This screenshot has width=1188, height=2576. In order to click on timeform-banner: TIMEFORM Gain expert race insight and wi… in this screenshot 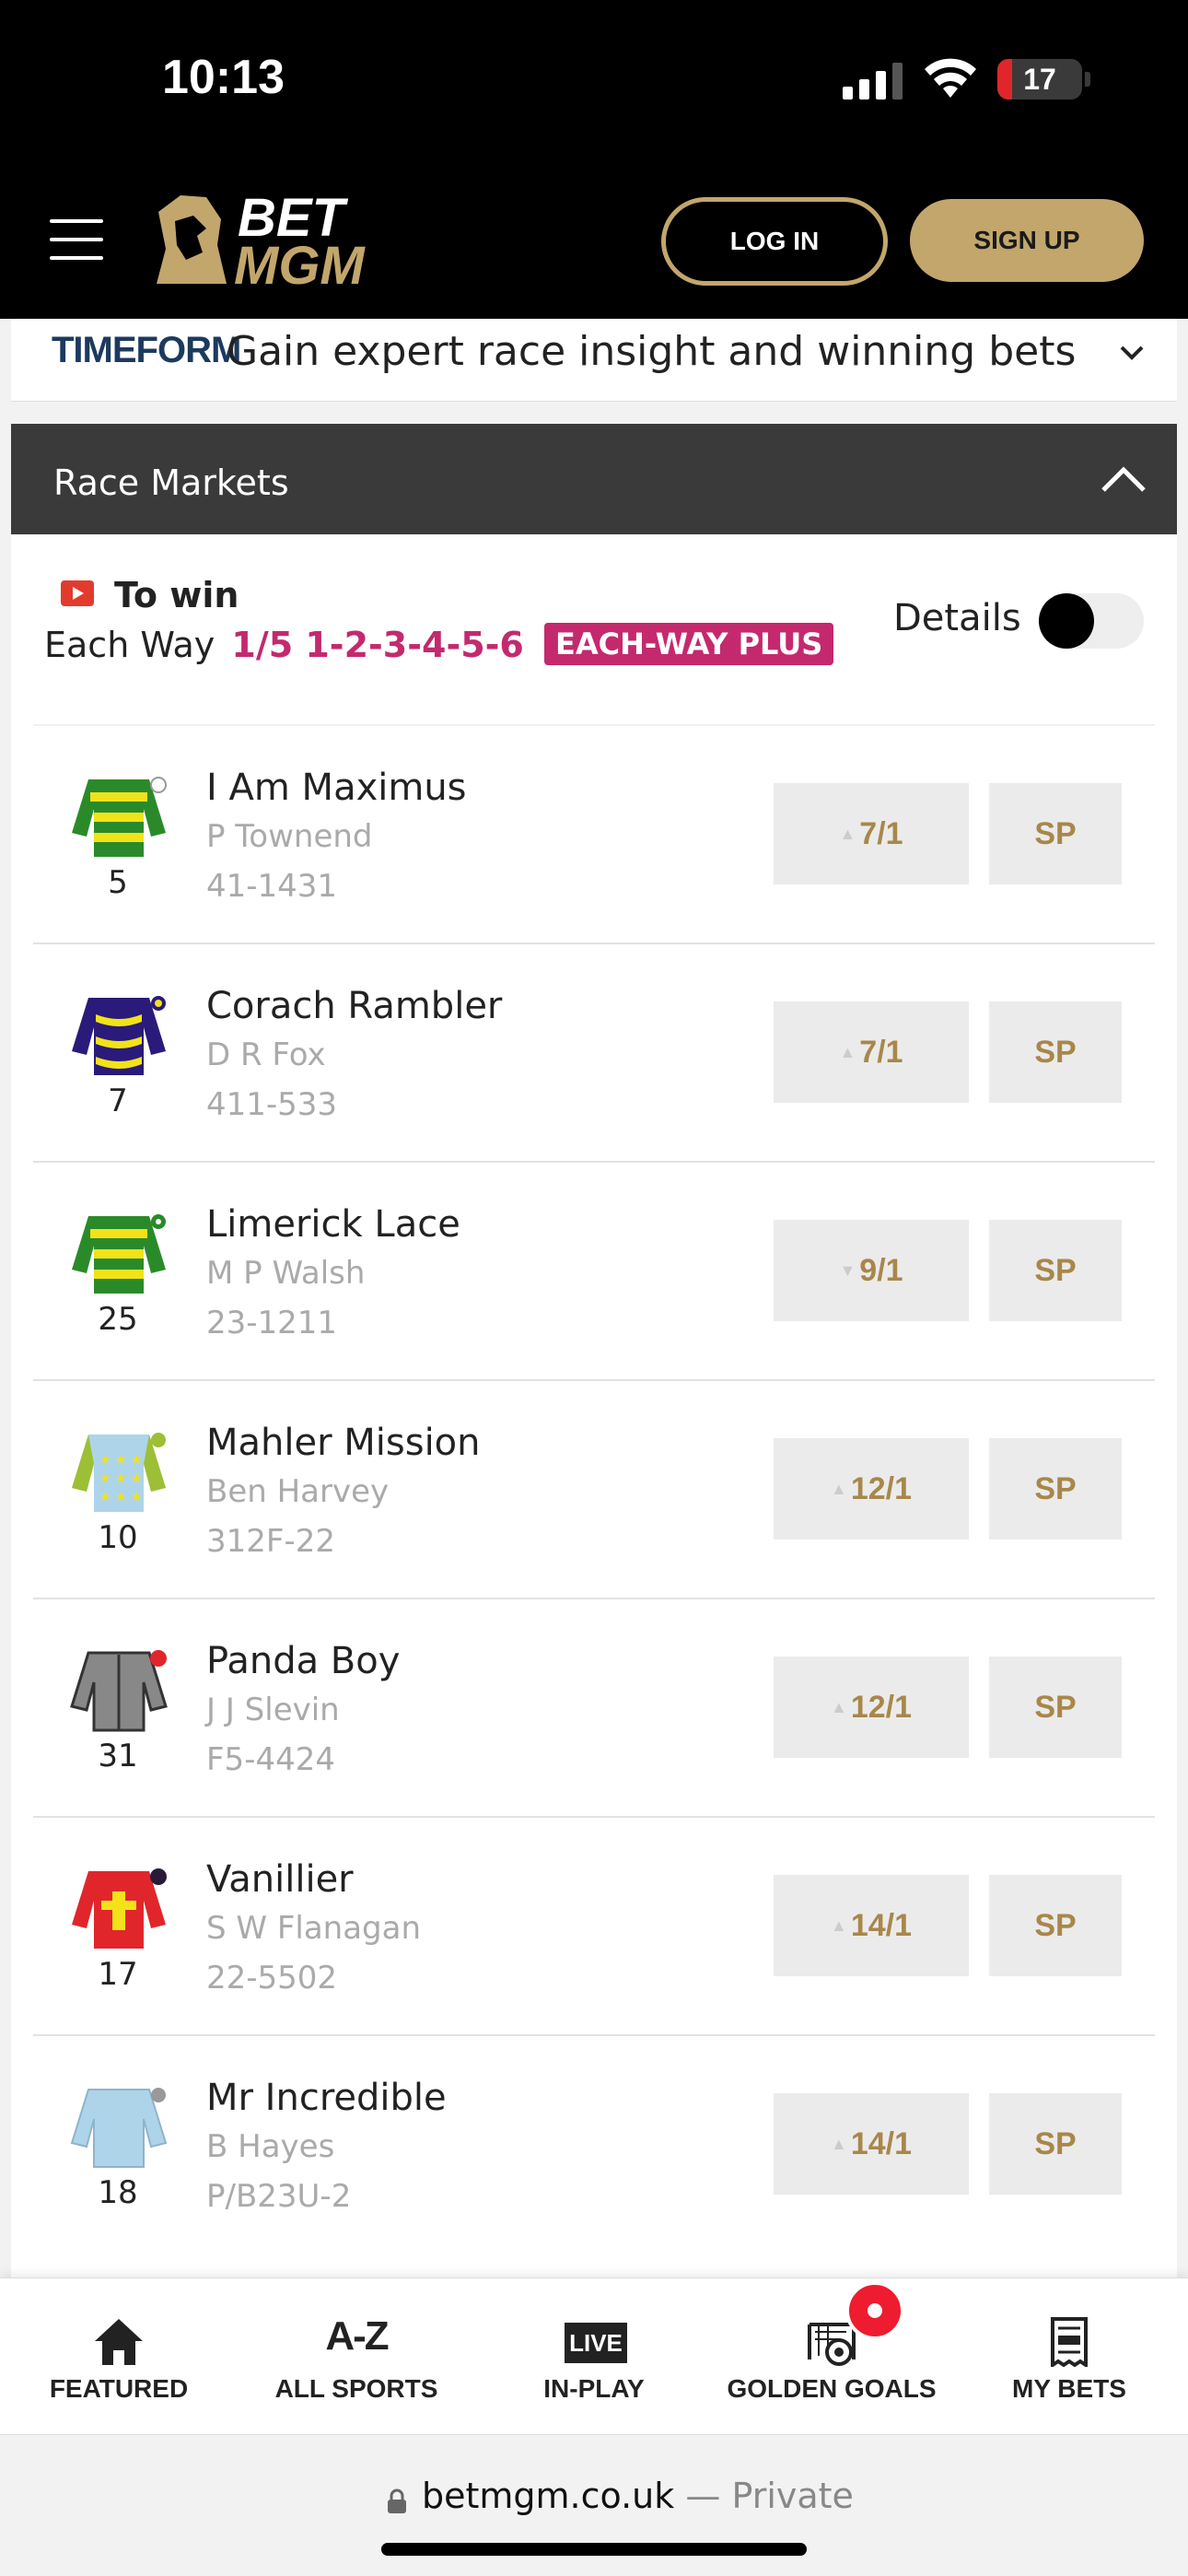, I will do `click(594, 360)`.